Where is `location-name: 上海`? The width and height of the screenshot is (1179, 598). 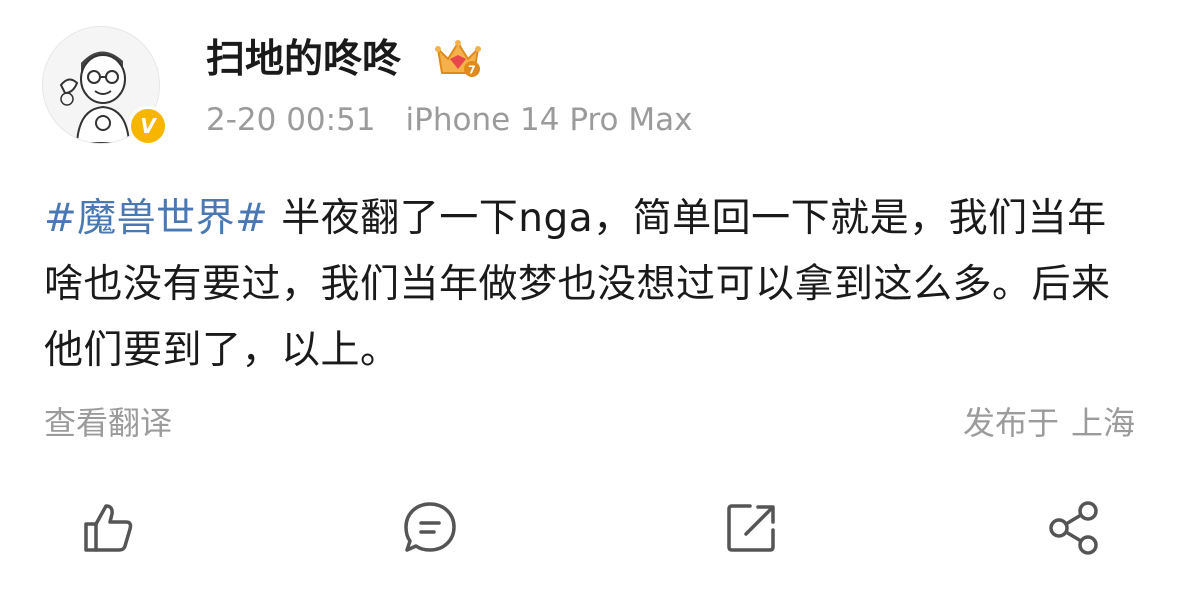
location-name: 上海 is located at coordinates (1102, 423).